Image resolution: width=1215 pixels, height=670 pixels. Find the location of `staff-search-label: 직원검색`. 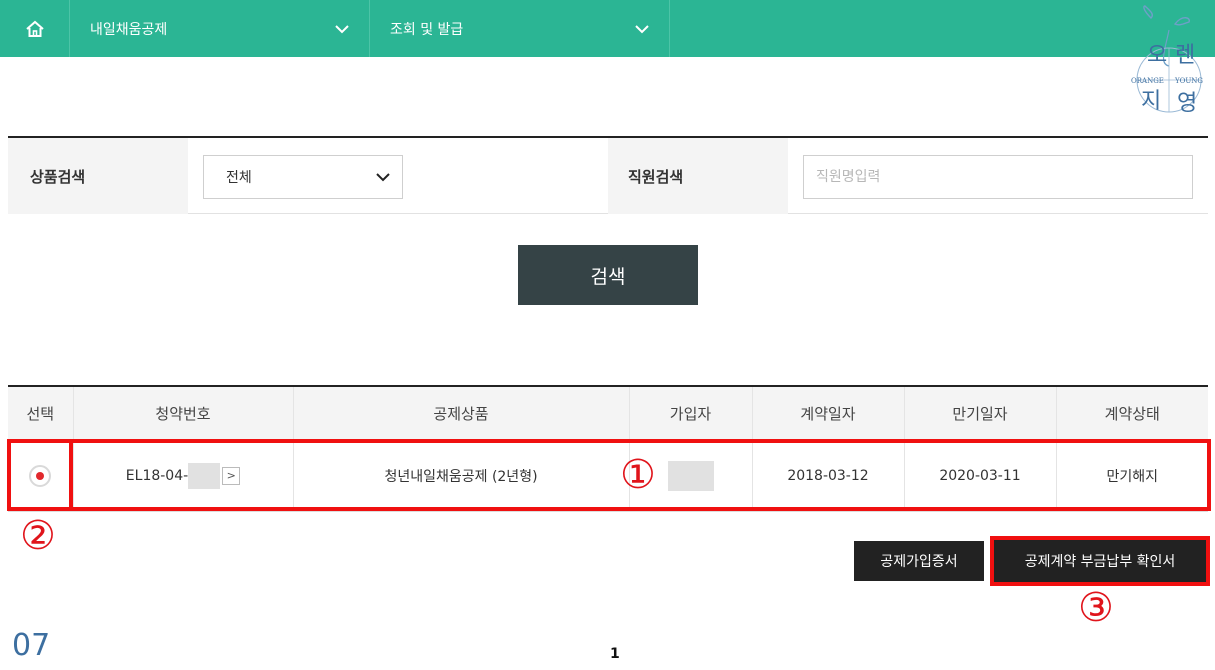

staff-search-label: 직원검색 is located at coordinates (698, 176).